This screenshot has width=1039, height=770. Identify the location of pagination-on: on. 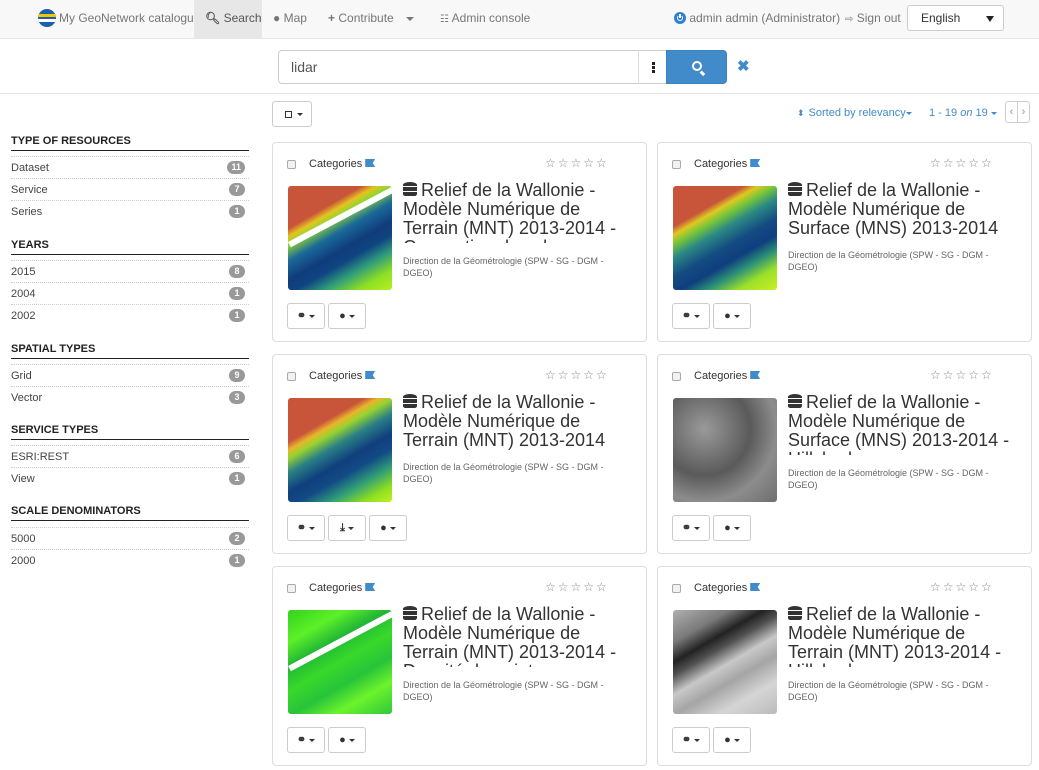
(966, 113).